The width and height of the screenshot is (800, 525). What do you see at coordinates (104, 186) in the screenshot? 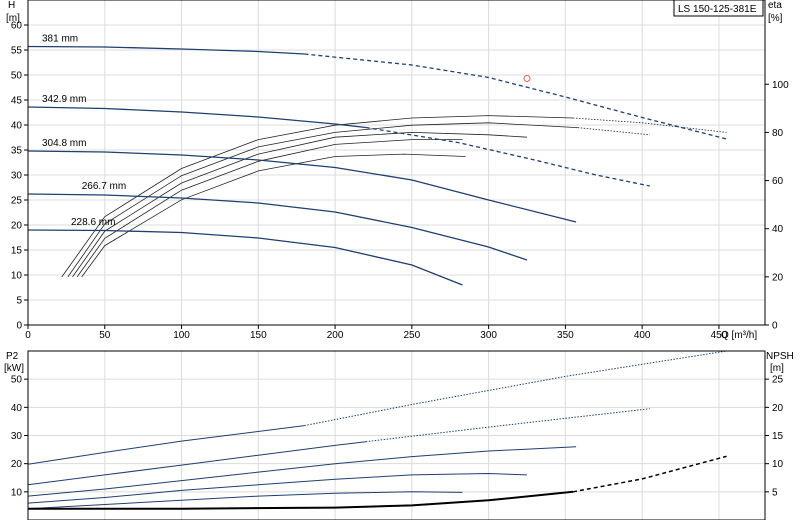
I see `impeller-diameter-label: 266.7 mm` at bounding box center [104, 186].